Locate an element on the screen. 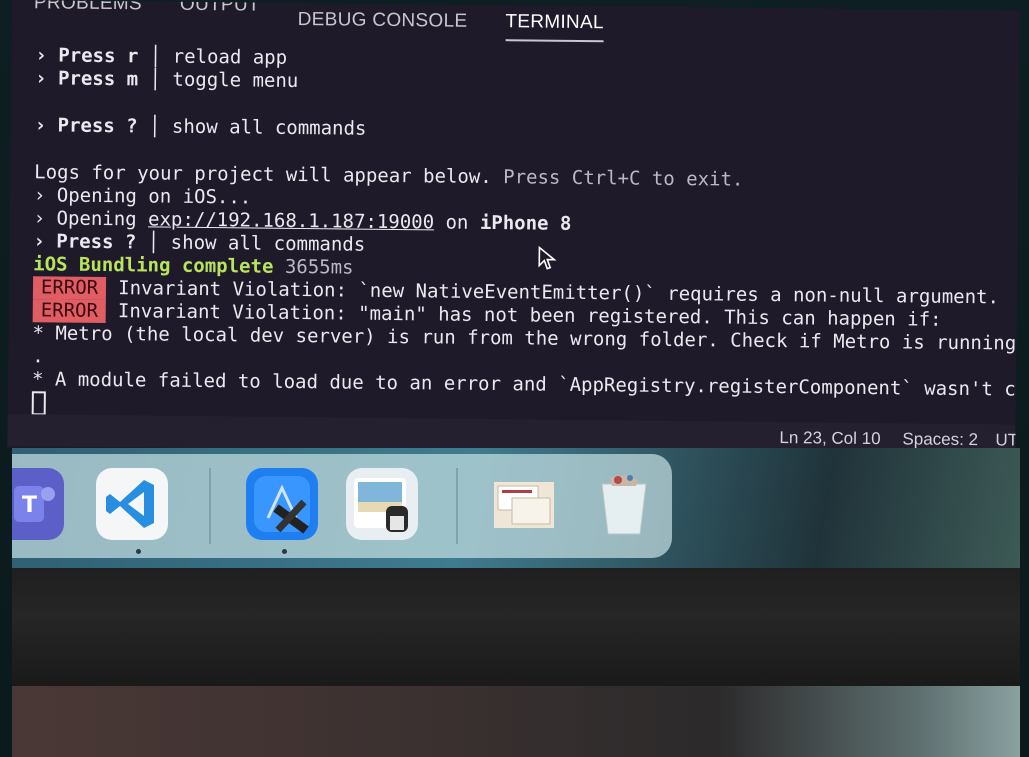 This screenshot has width=1029, height=757. tab-output: OUTPUT is located at coordinates (220, 21).